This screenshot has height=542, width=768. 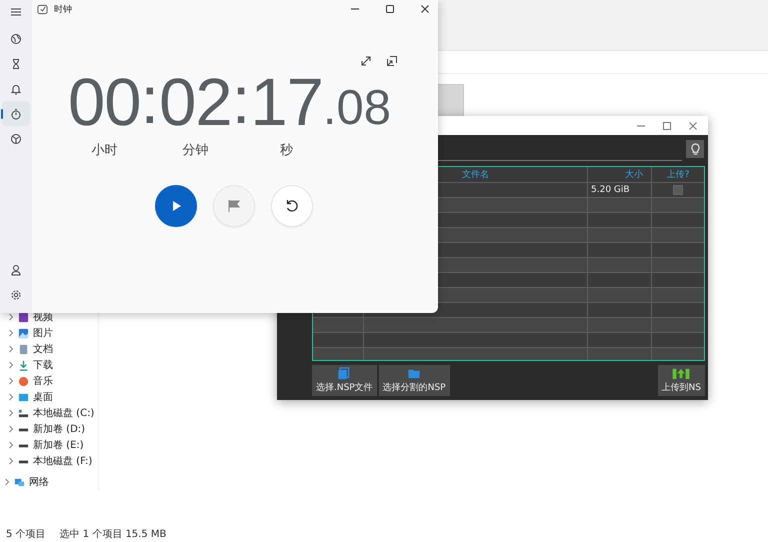 What do you see at coordinates (23, 365) in the screenshot?
I see `download-icon` at bounding box center [23, 365].